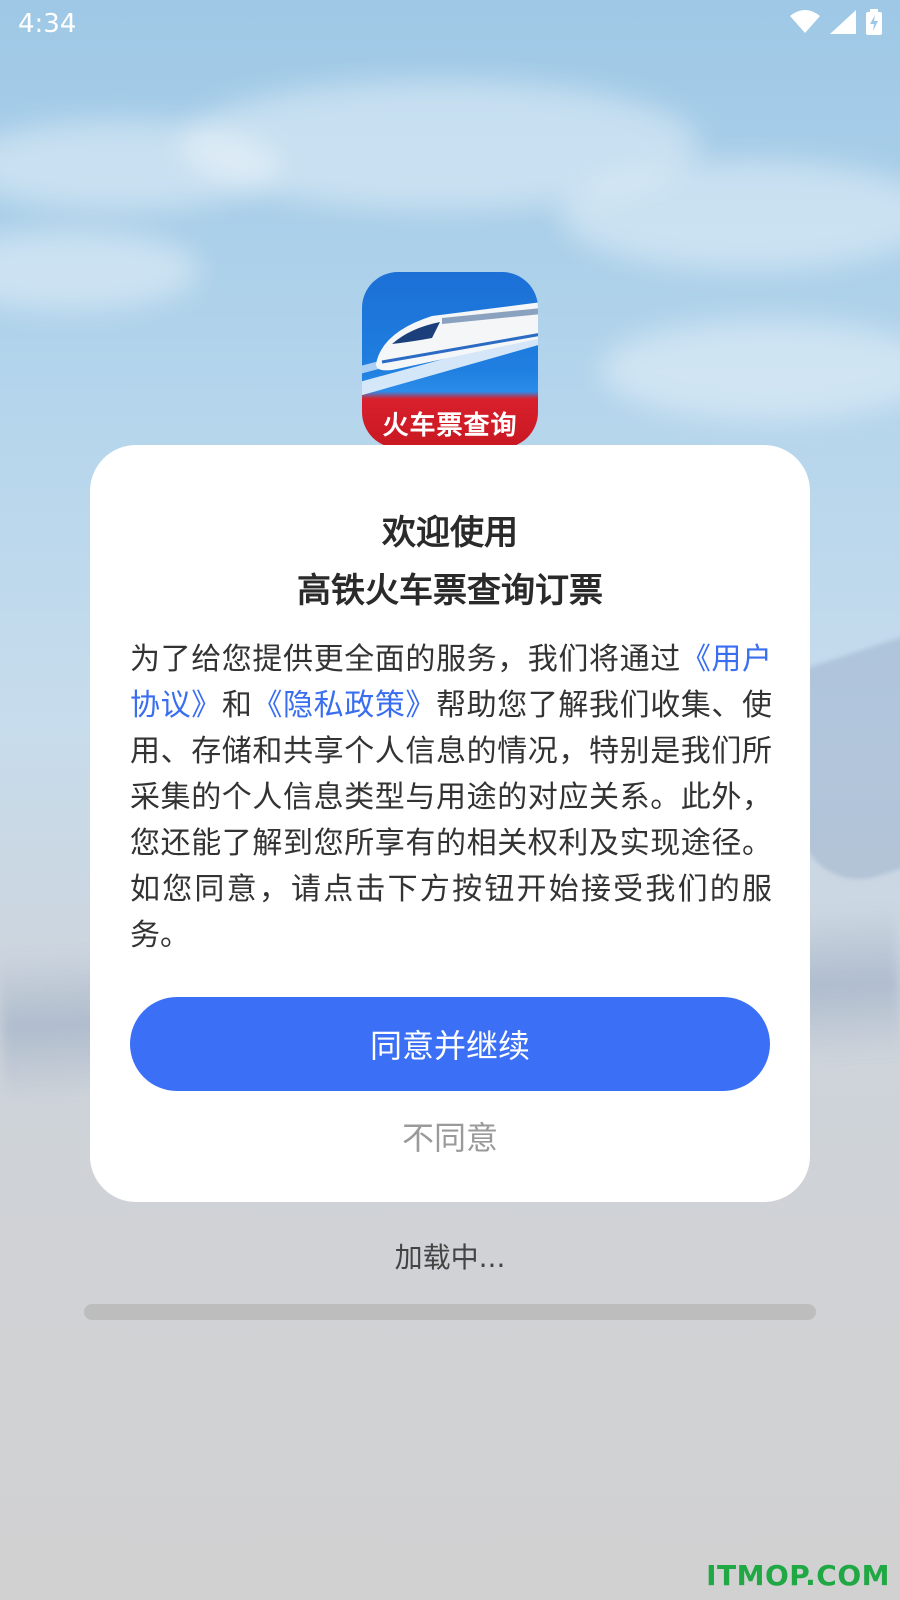  I want to click on status-time: 4:34, so click(47, 24).